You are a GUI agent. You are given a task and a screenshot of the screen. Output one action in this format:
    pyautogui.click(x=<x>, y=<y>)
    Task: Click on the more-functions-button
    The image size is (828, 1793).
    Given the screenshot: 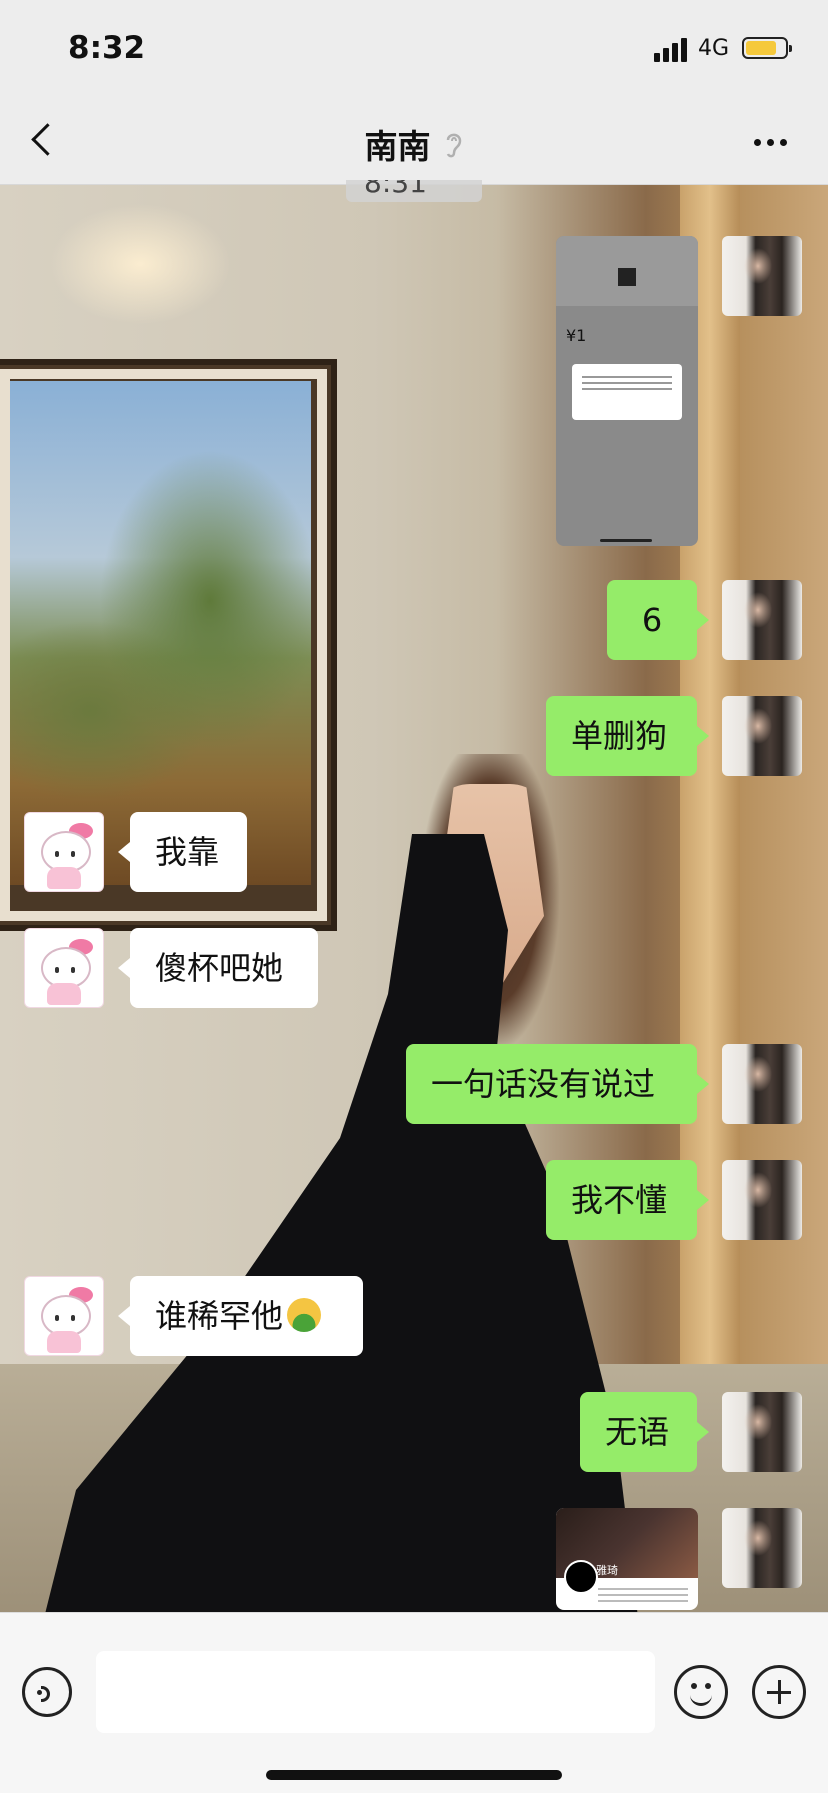 What is the action you would take?
    pyautogui.click(x=779, y=1692)
    